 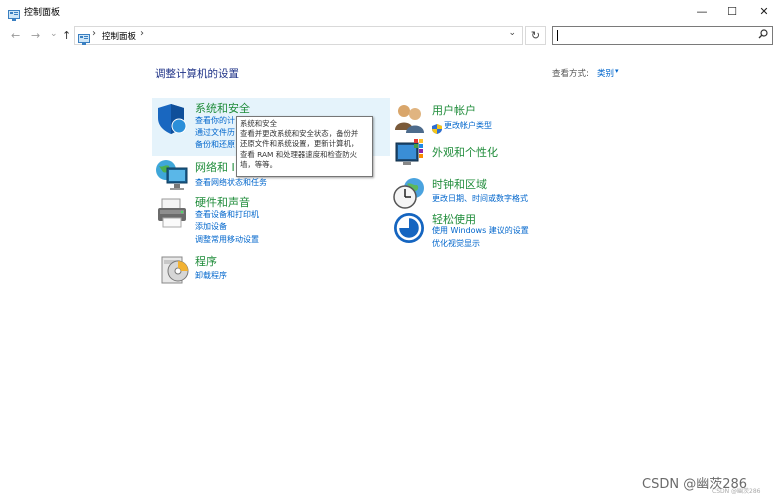 I want to click on address-bar: ← → ⌄ ↑ › 控制面板 › ⌄ ↻, so click(x=391, y=36).